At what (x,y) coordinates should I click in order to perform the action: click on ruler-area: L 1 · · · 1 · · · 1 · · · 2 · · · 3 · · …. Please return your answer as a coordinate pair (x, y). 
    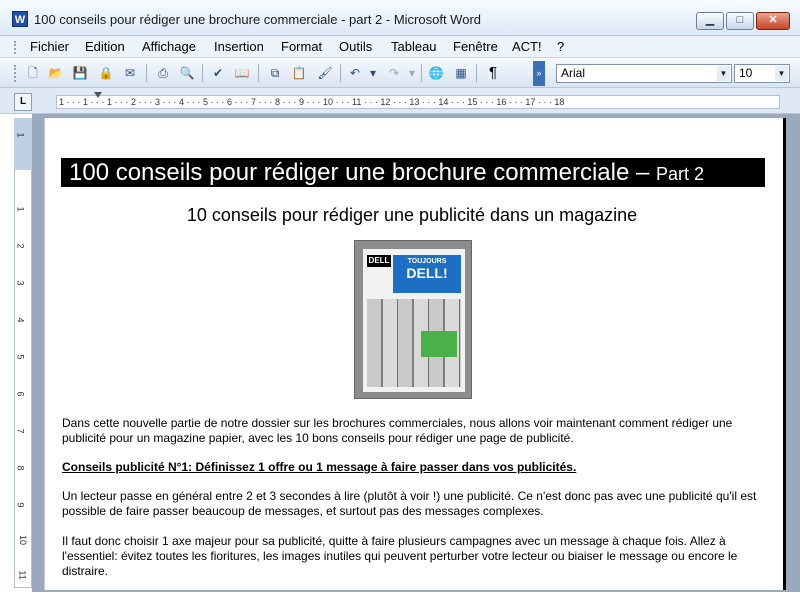
    Looking at the image, I should click on (400, 101).